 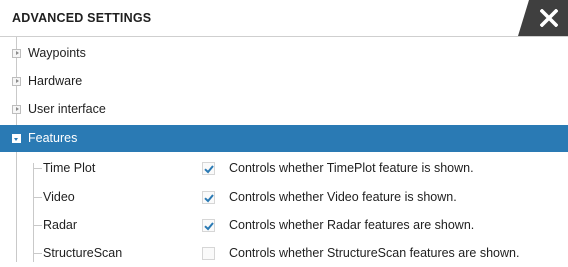 What do you see at coordinates (284, 18) in the screenshot?
I see `title-bar: ADVANCED SETTINGS` at bounding box center [284, 18].